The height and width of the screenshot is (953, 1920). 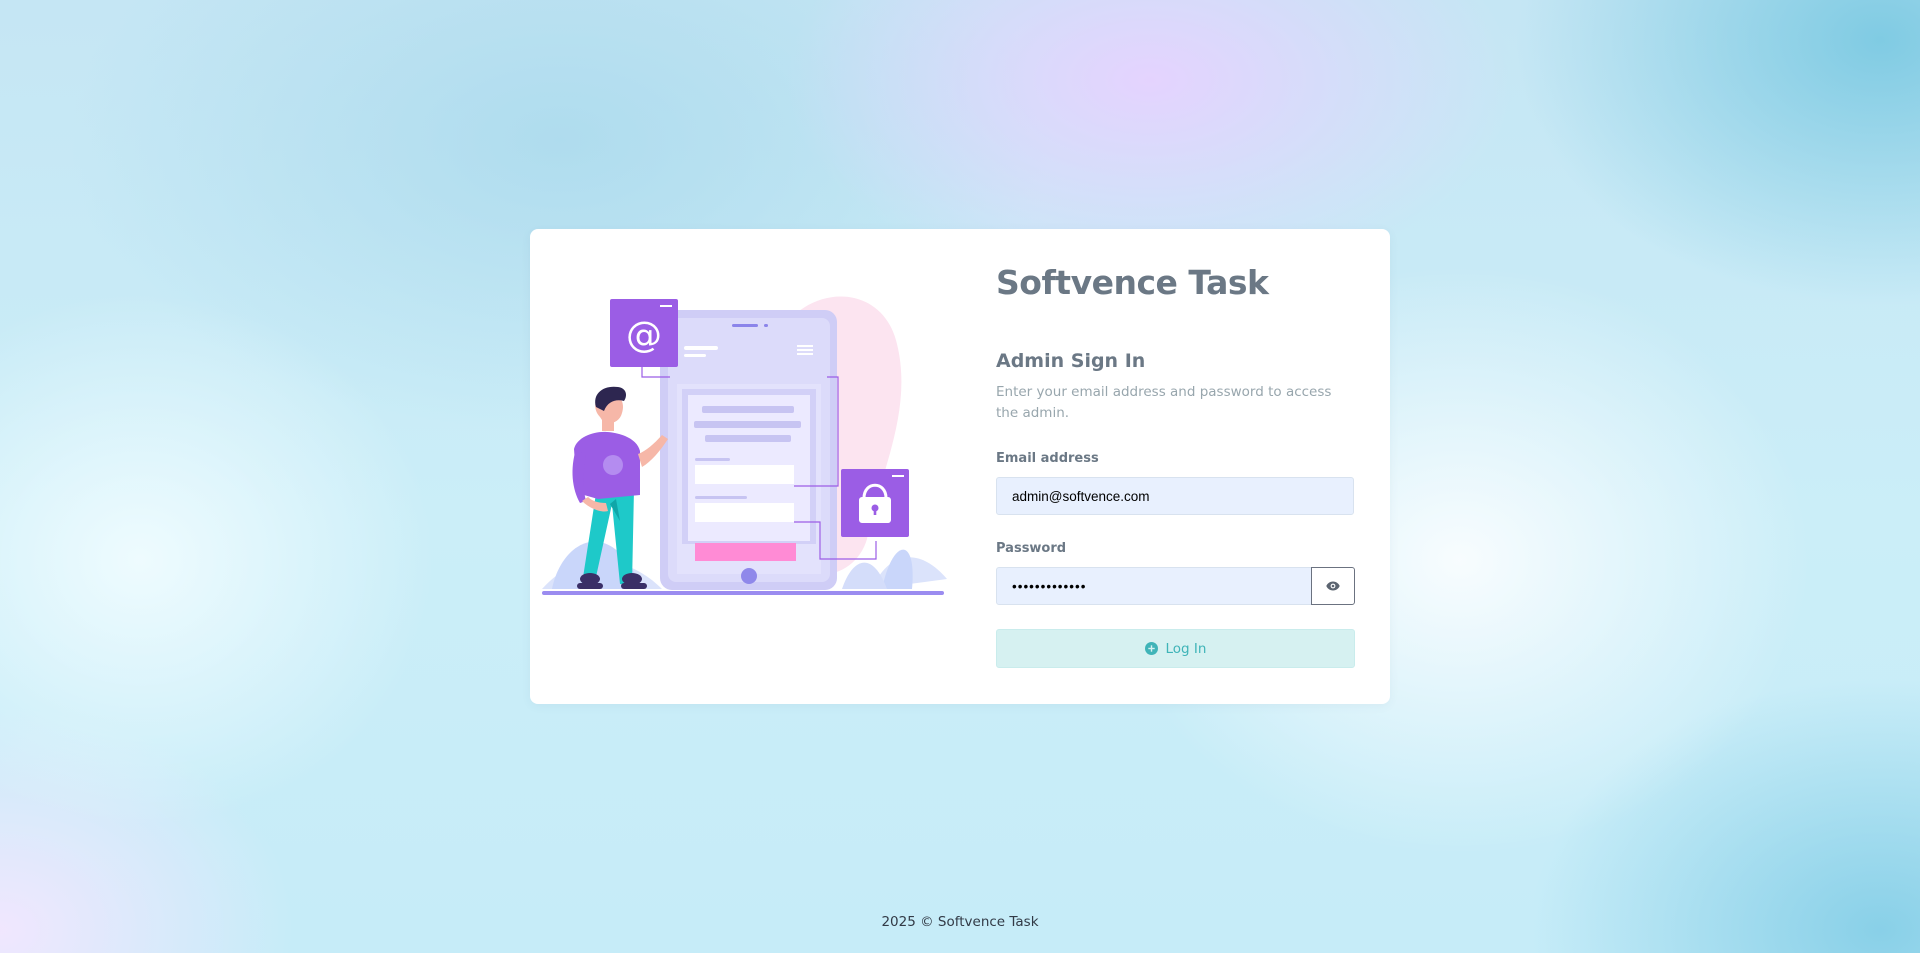 What do you see at coordinates (1031, 548) in the screenshot?
I see `password-label: Password` at bounding box center [1031, 548].